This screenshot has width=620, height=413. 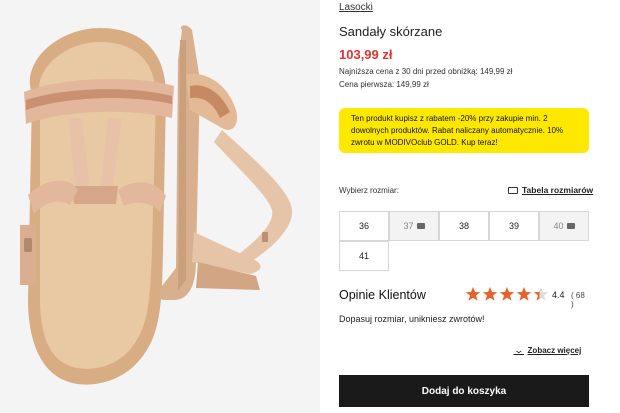 What do you see at coordinates (414, 226) in the screenshot?
I see `size-option-37: 37` at bounding box center [414, 226].